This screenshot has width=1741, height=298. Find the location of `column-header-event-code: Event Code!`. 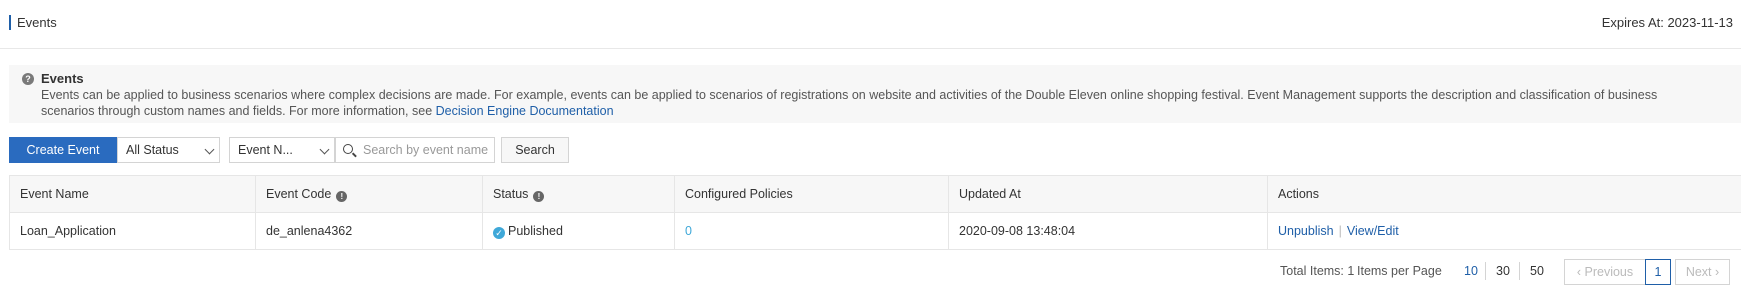

column-header-event-code: Event Code! is located at coordinates (369, 194).